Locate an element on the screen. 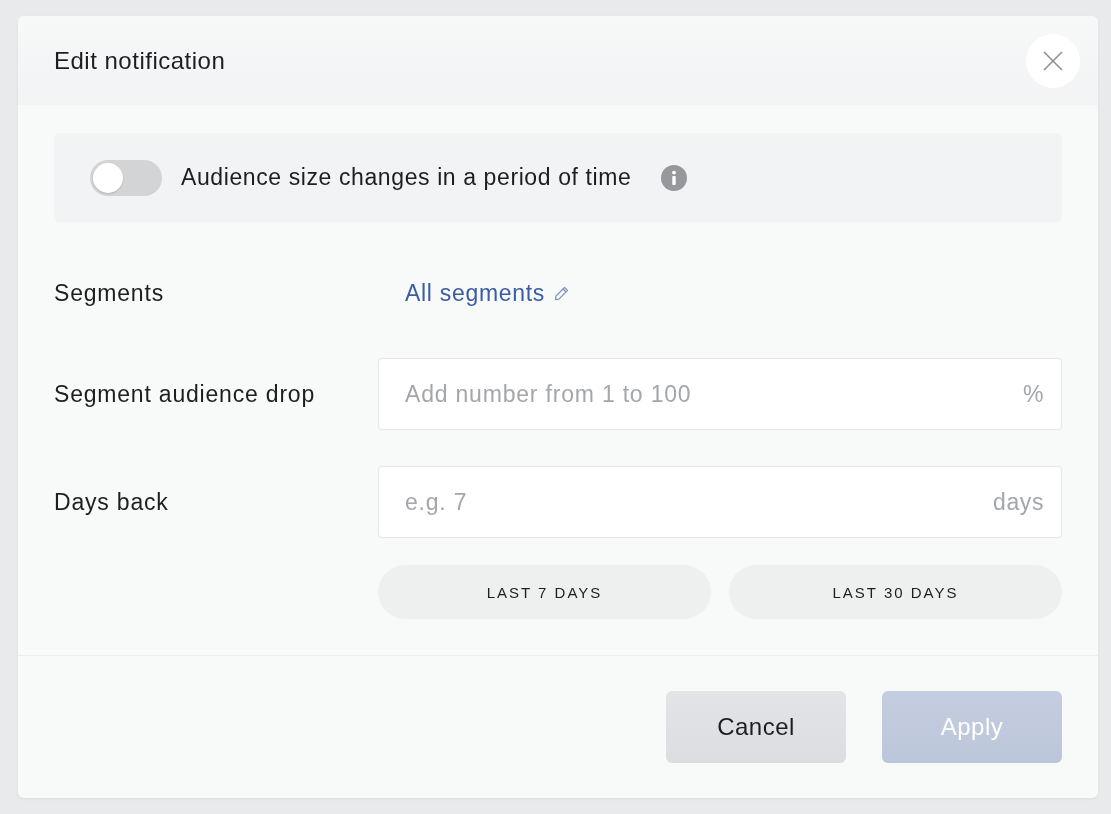 This screenshot has height=814, width=1111. unit-suffix: days is located at coordinates (1018, 502).